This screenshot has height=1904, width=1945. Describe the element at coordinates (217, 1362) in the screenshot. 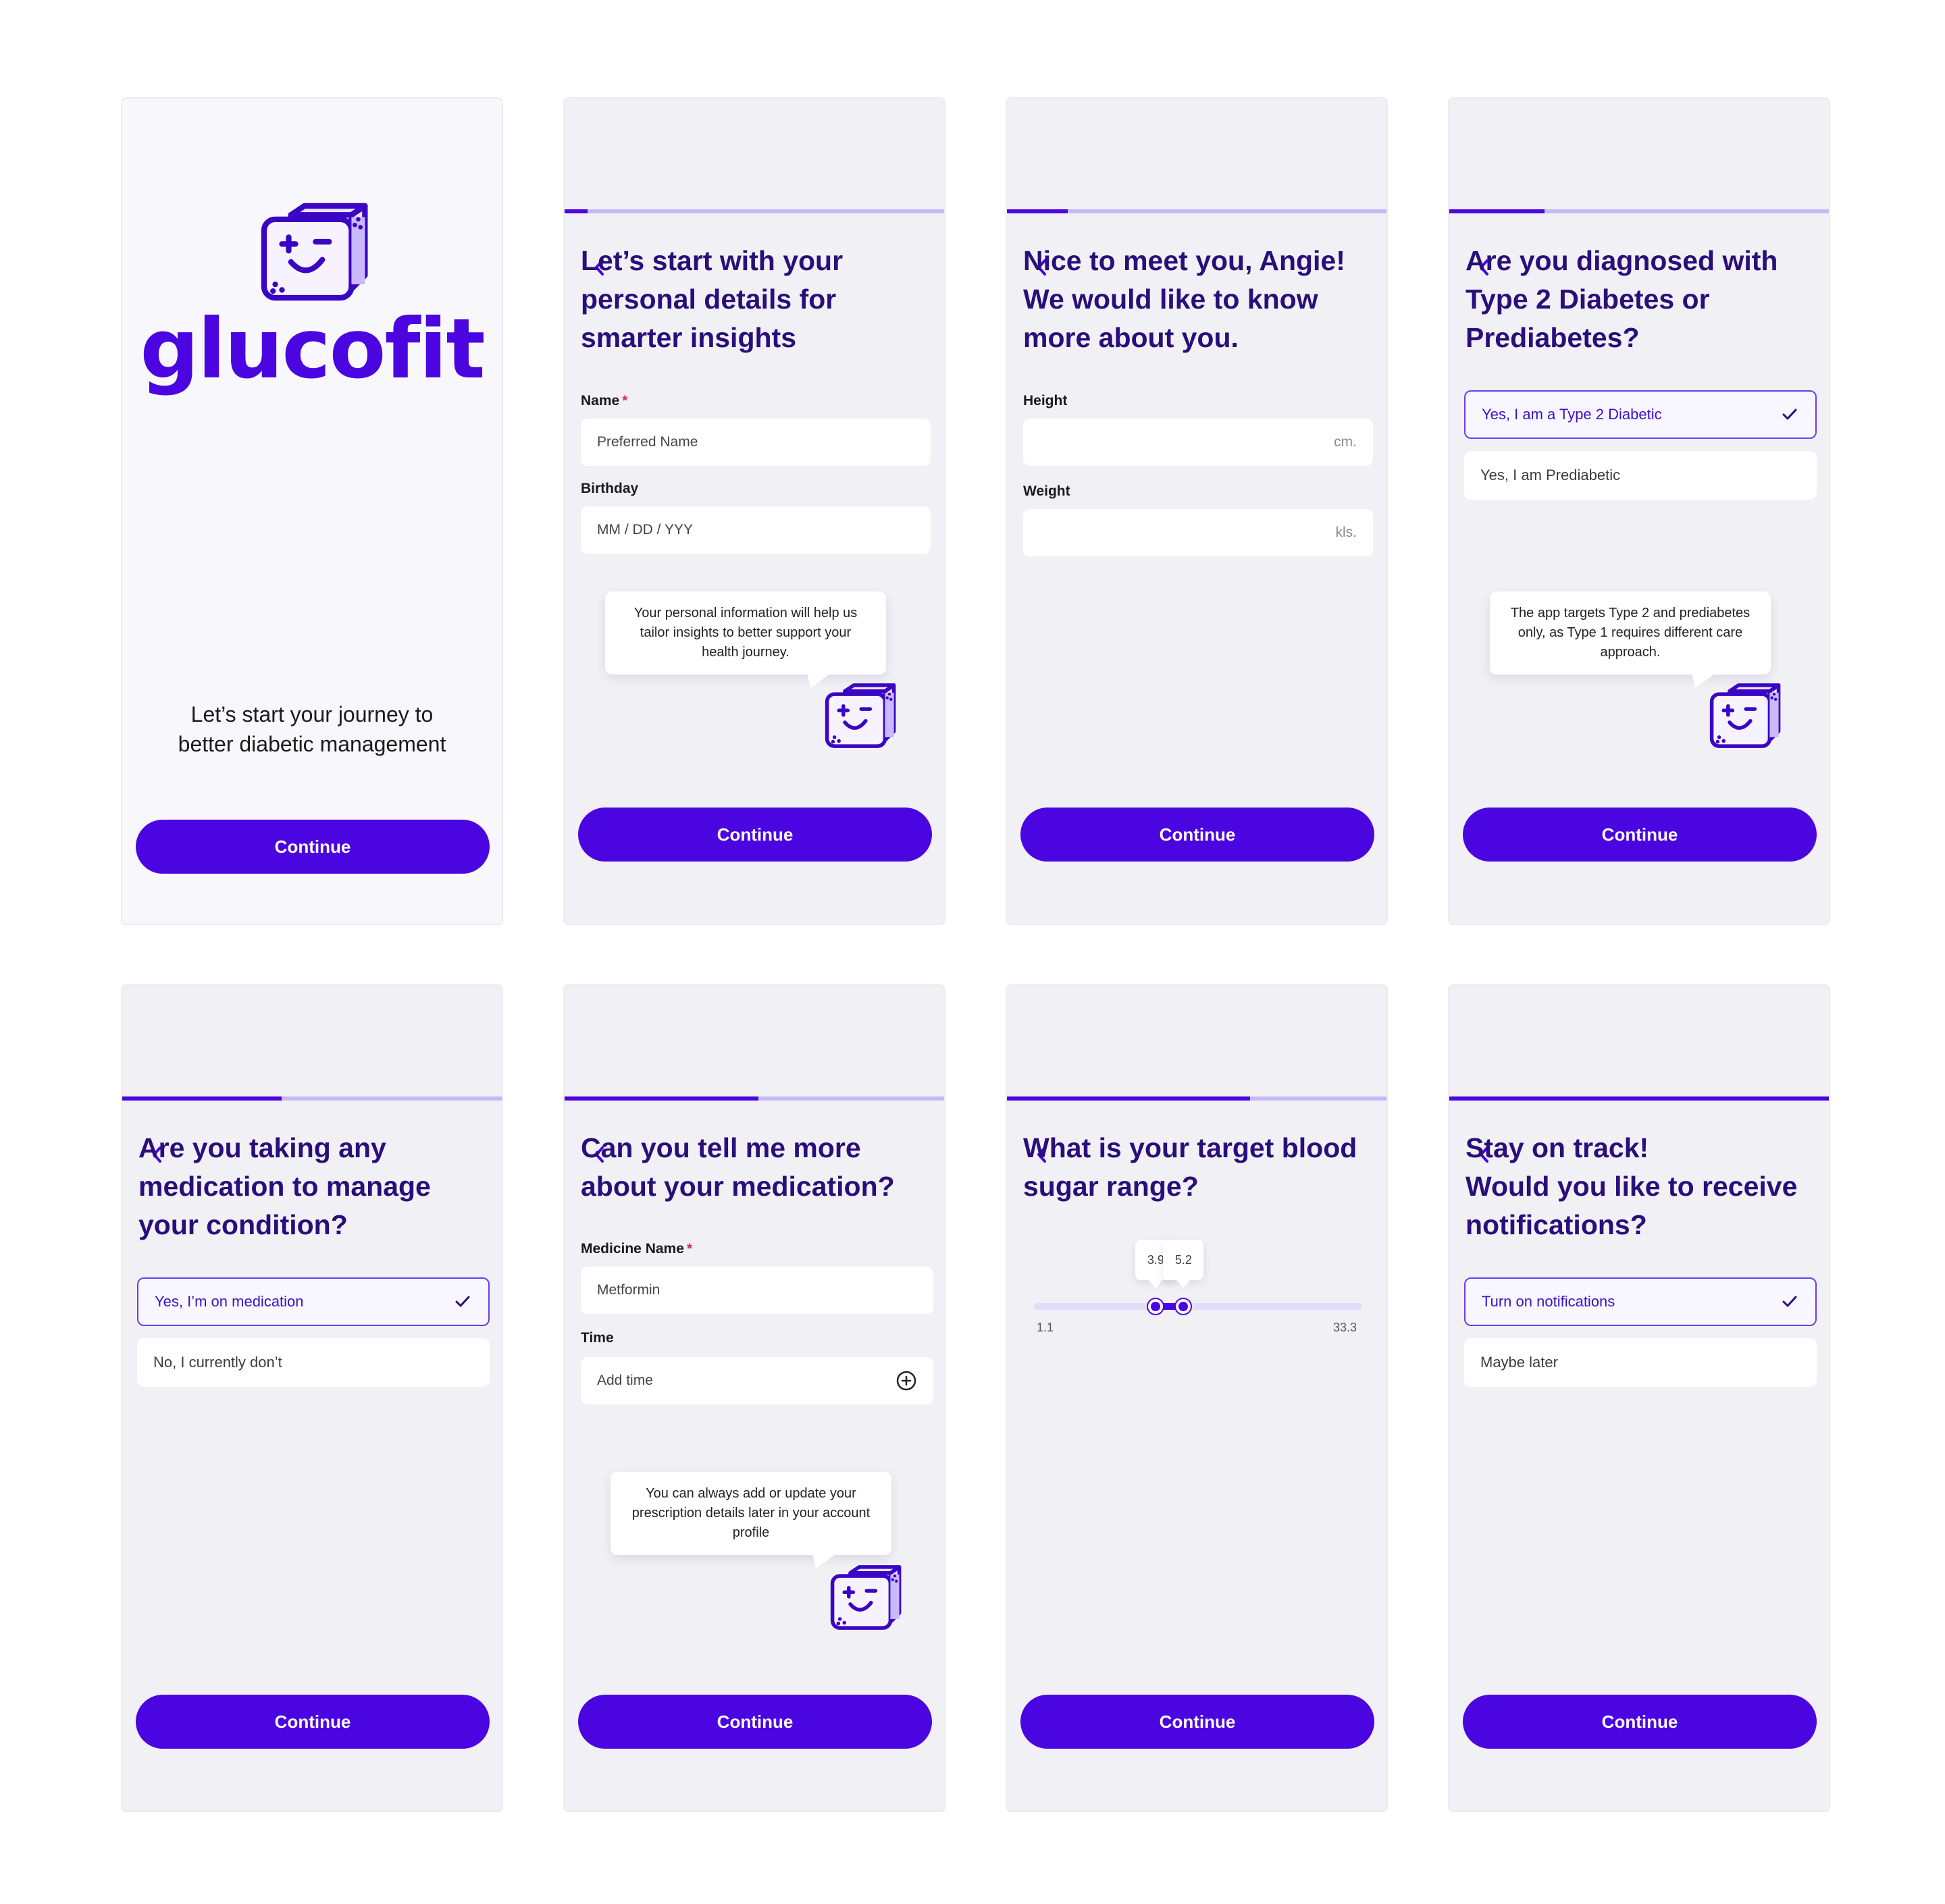

I see `option-label: No, I currently don’t` at that location.